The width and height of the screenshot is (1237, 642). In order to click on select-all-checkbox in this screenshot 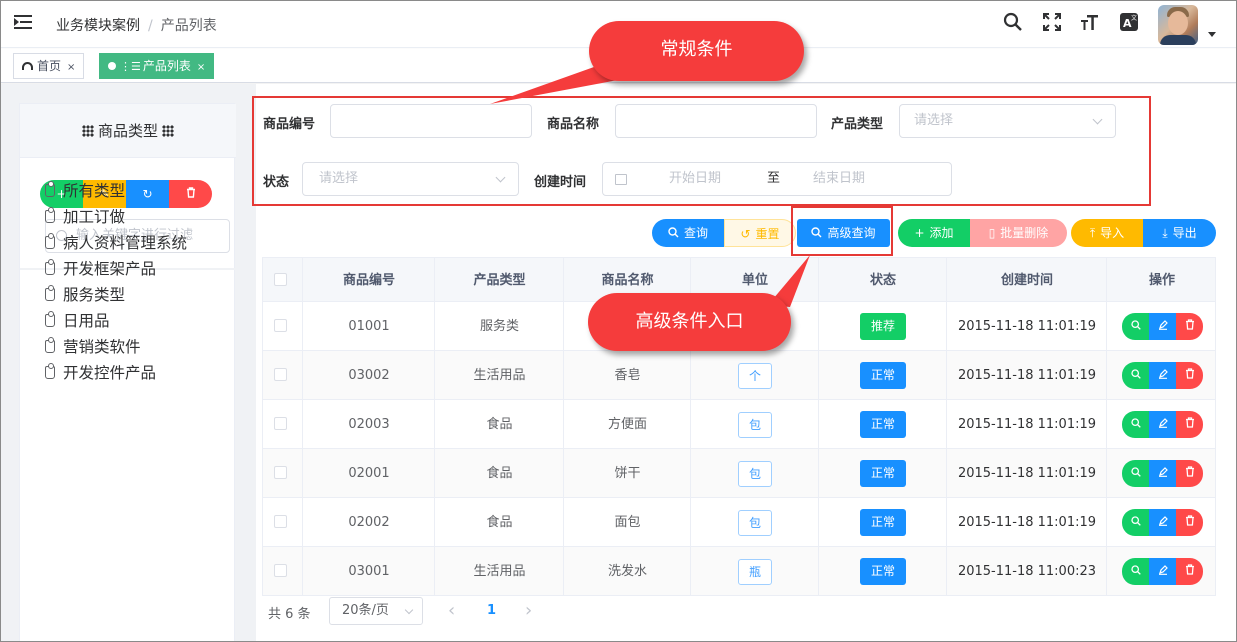, I will do `click(280, 279)`.